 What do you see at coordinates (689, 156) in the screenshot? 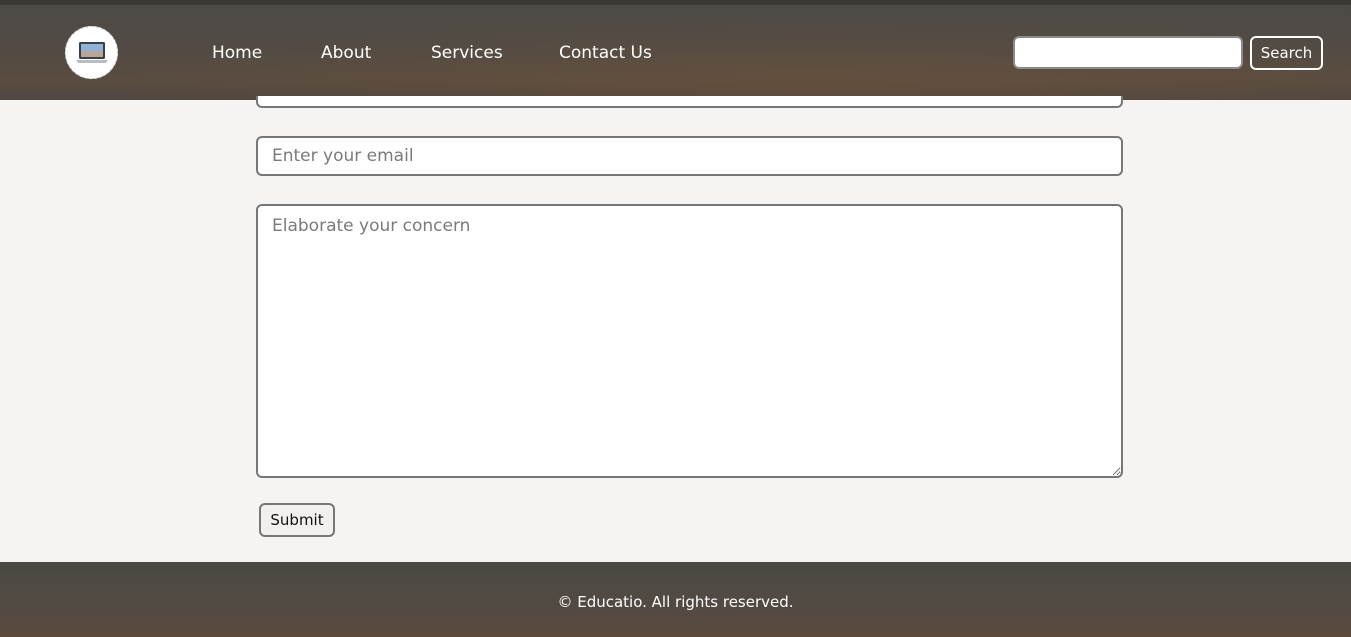
I see `email-field` at bounding box center [689, 156].